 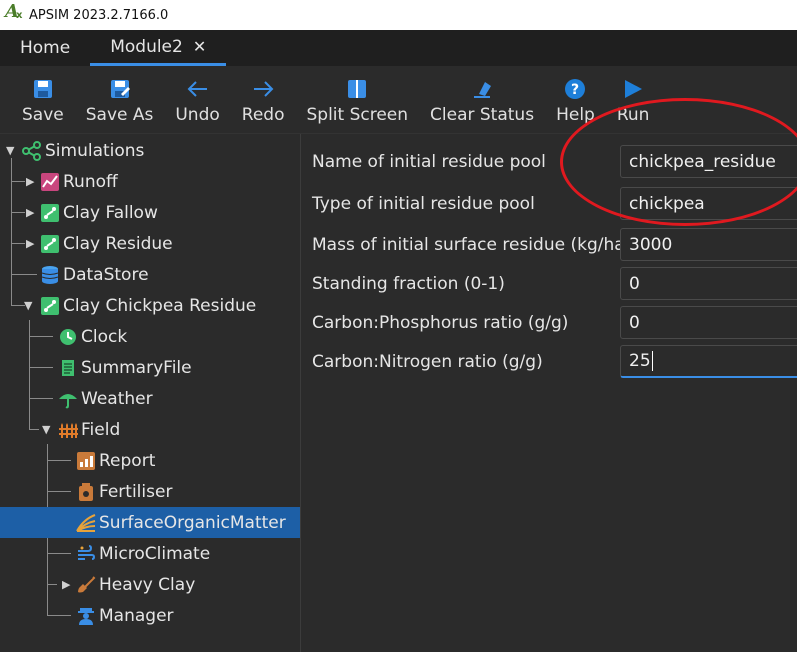 What do you see at coordinates (86, 616) in the screenshot?
I see `farmer-icon` at bounding box center [86, 616].